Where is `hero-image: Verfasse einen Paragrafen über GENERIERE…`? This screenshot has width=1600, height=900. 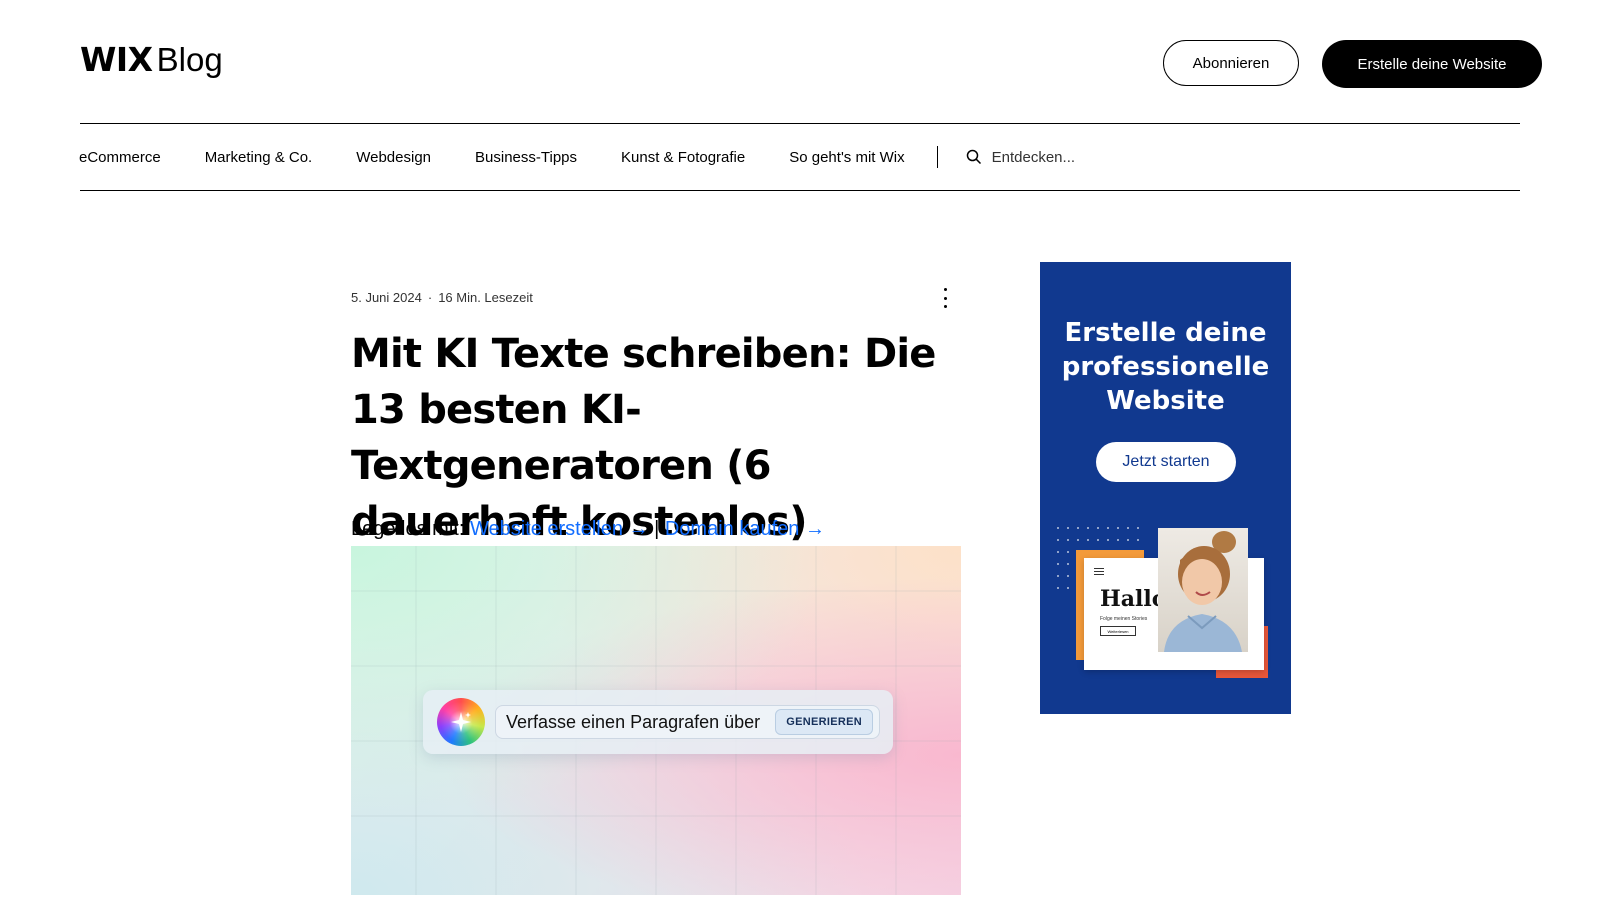 hero-image: Verfasse einen Paragrafen über GENERIERE… is located at coordinates (656, 720).